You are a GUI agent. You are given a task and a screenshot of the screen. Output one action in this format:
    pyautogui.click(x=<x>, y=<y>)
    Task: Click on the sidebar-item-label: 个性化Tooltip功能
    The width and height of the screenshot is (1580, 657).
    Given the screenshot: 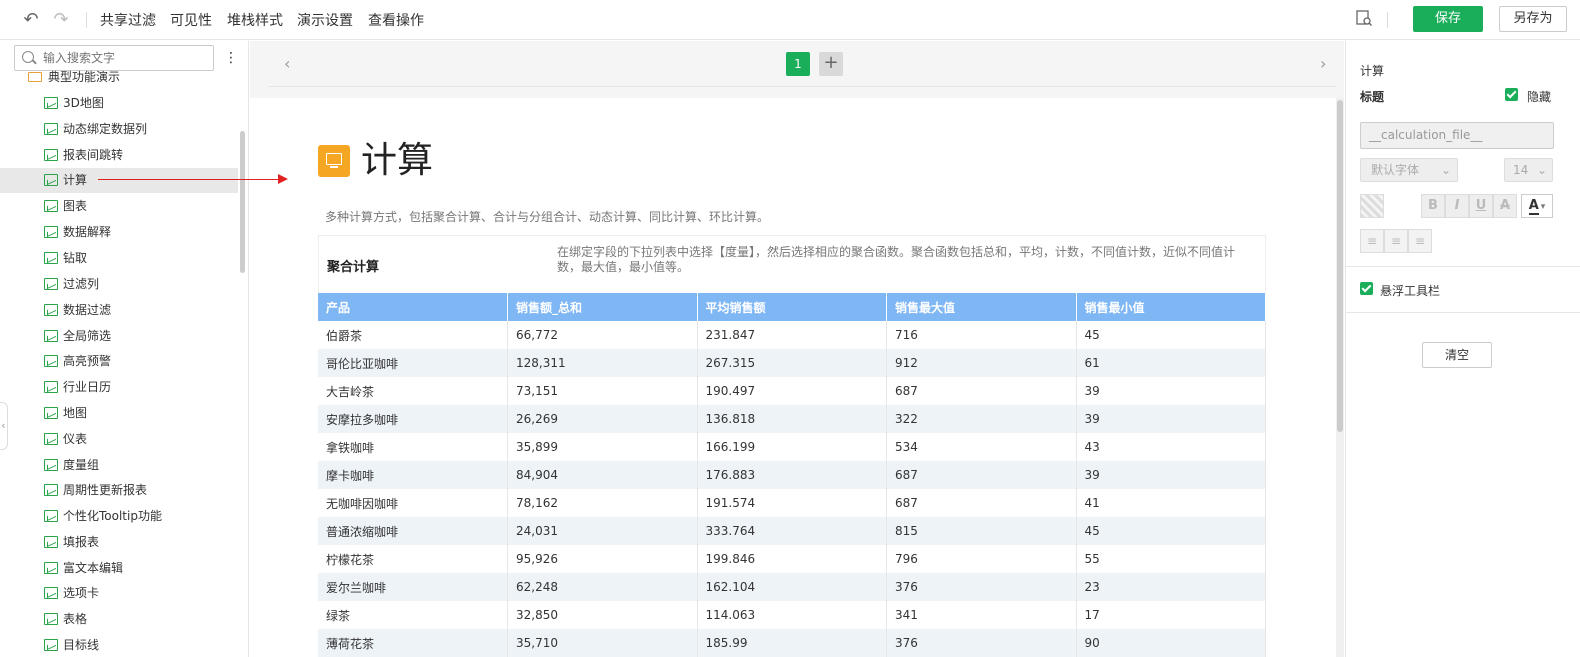 What is the action you would take?
    pyautogui.click(x=112, y=516)
    